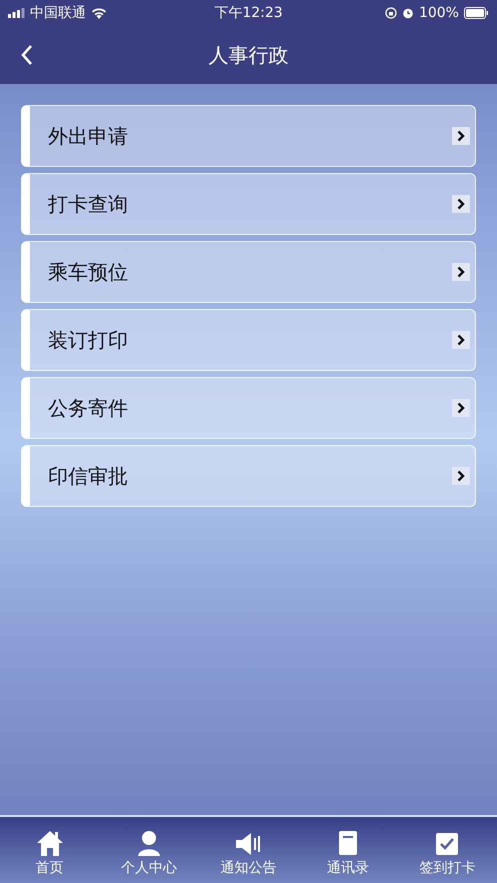 This screenshot has width=497, height=883. What do you see at coordinates (248, 476) in the screenshot?
I see `menu-item: 印信审批` at bounding box center [248, 476].